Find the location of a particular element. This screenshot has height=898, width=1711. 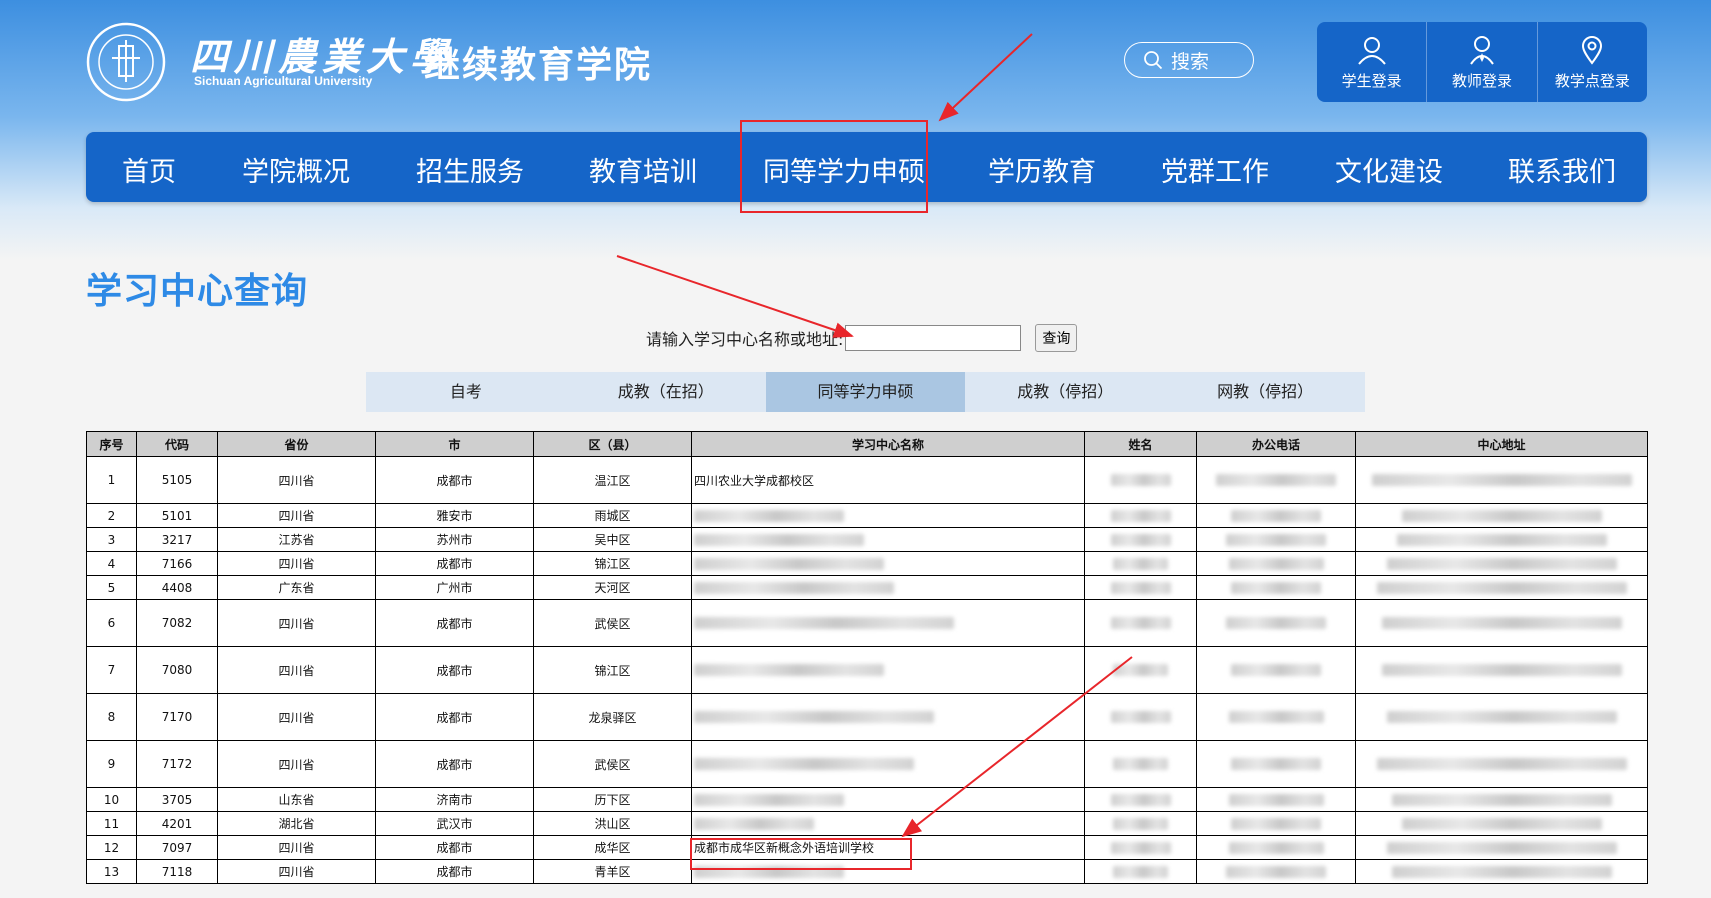

center-search-input is located at coordinates (933, 338).